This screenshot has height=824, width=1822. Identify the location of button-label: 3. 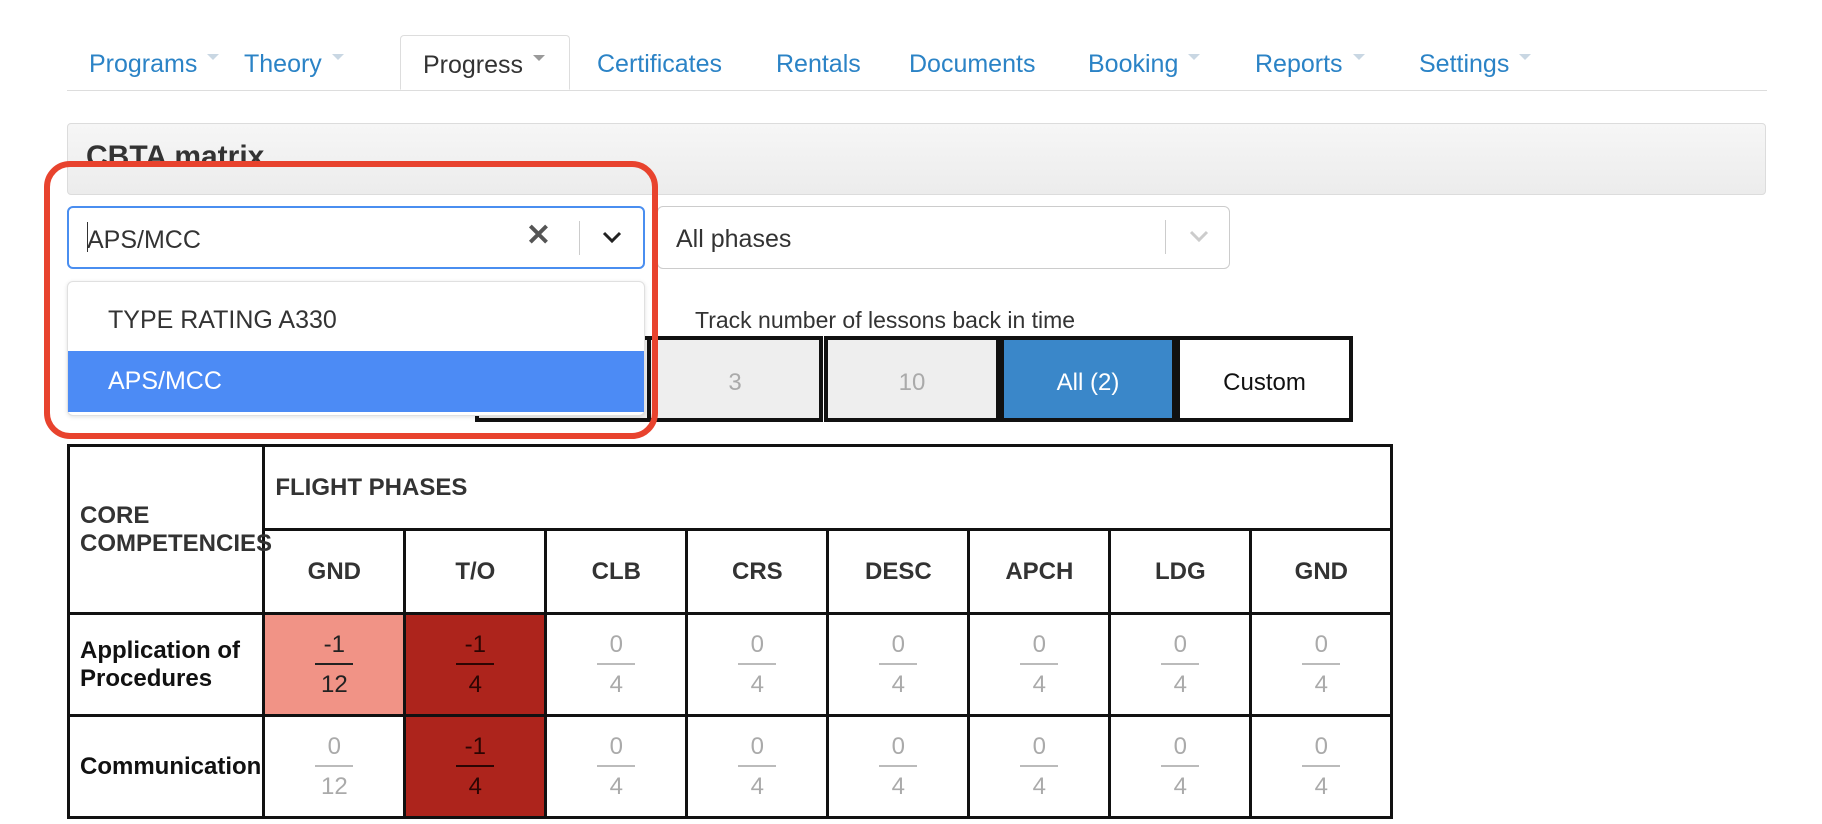
(735, 382).